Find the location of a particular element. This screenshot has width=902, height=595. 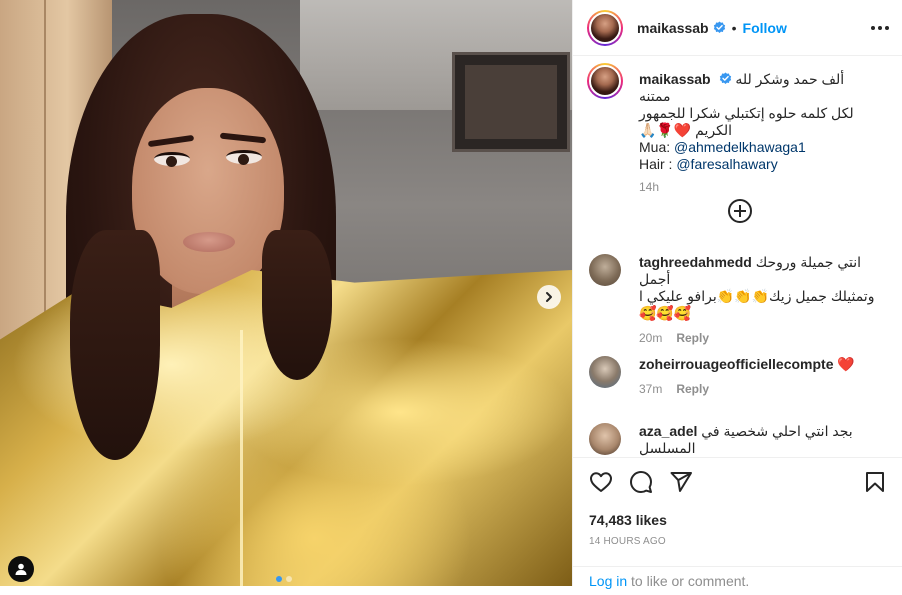

login-link: Log in is located at coordinates (608, 581).